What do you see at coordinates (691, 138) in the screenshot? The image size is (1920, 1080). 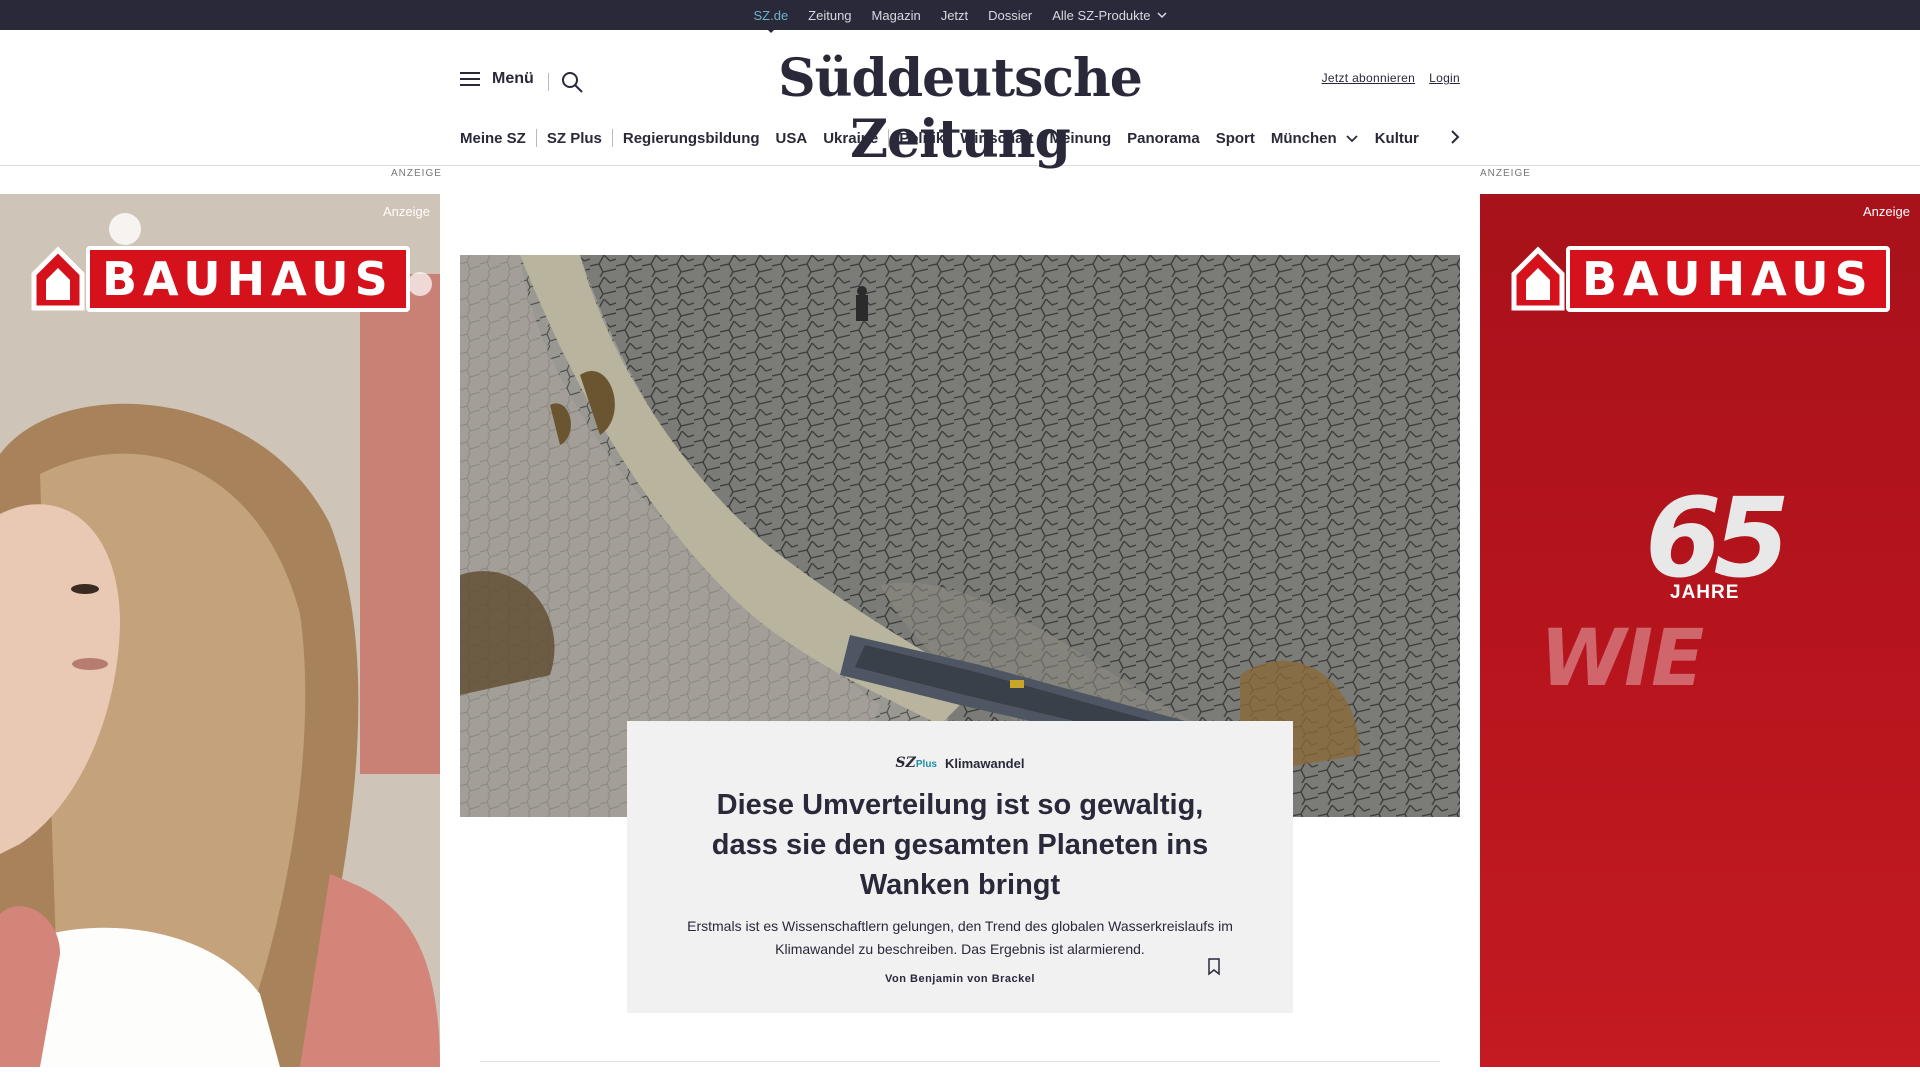 I see `nav-item-regierungsbildung: Regierungsbildung` at bounding box center [691, 138].